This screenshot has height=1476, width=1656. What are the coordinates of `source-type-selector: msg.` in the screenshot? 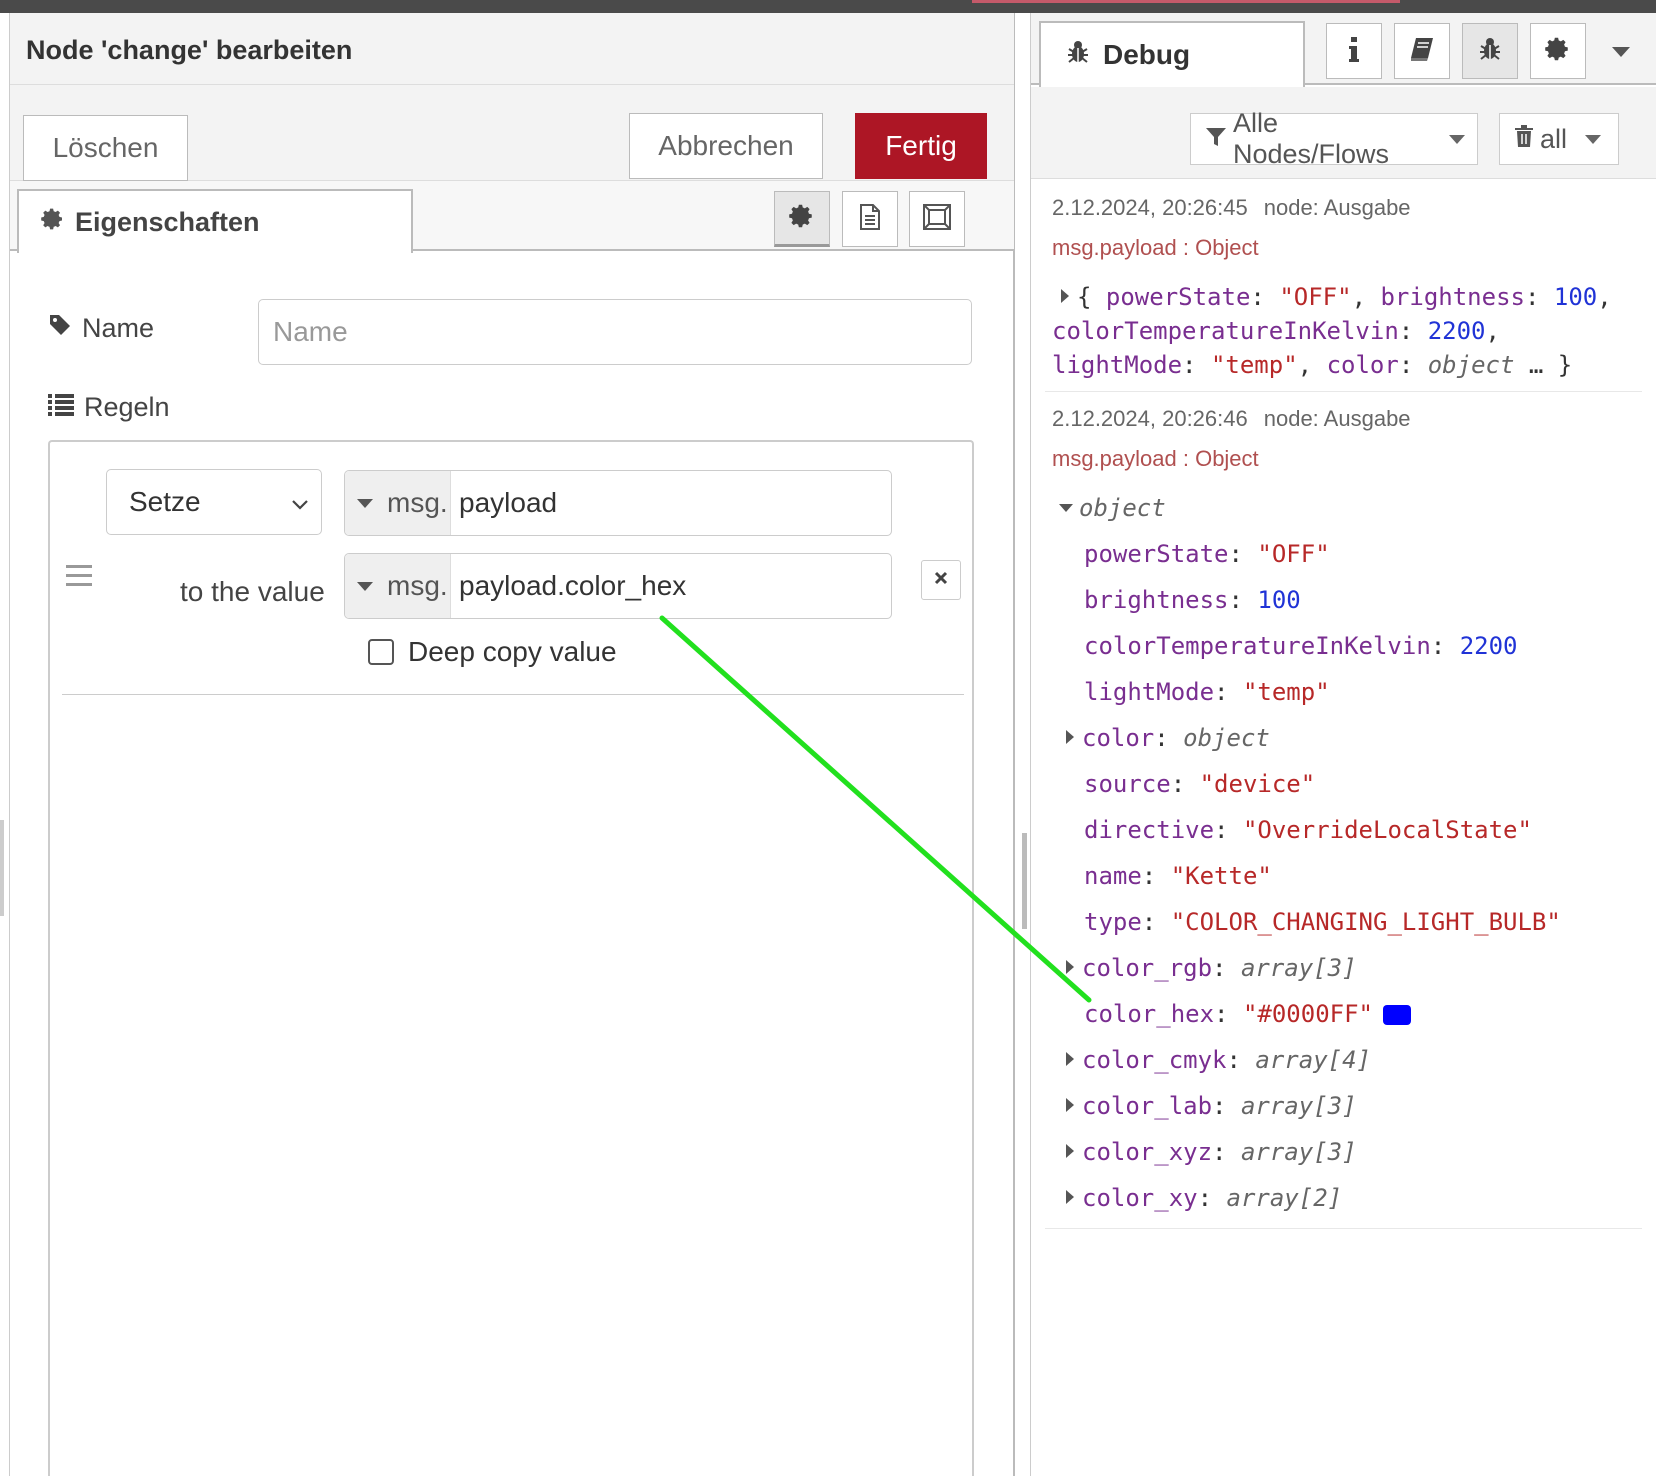 It's located at (398, 586).